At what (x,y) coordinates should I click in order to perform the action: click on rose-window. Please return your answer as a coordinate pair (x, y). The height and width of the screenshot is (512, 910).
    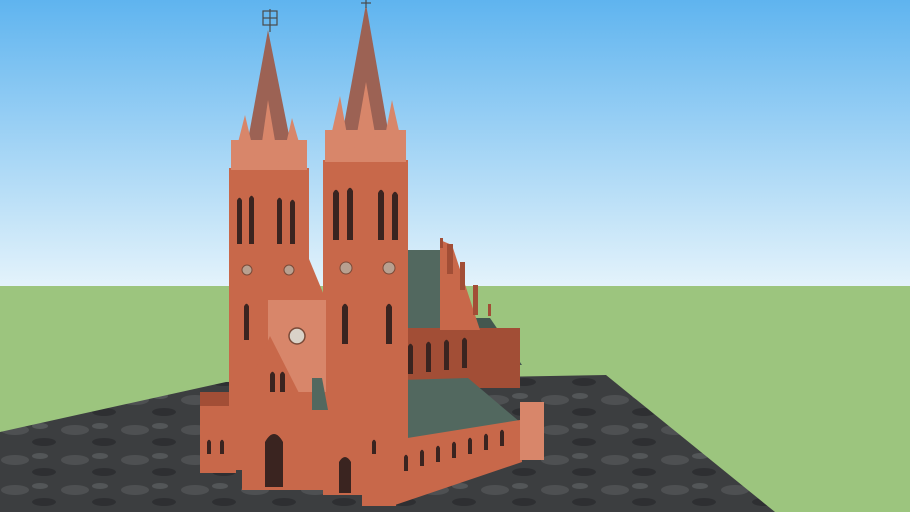
    Looking at the image, I should click on (297, 336).